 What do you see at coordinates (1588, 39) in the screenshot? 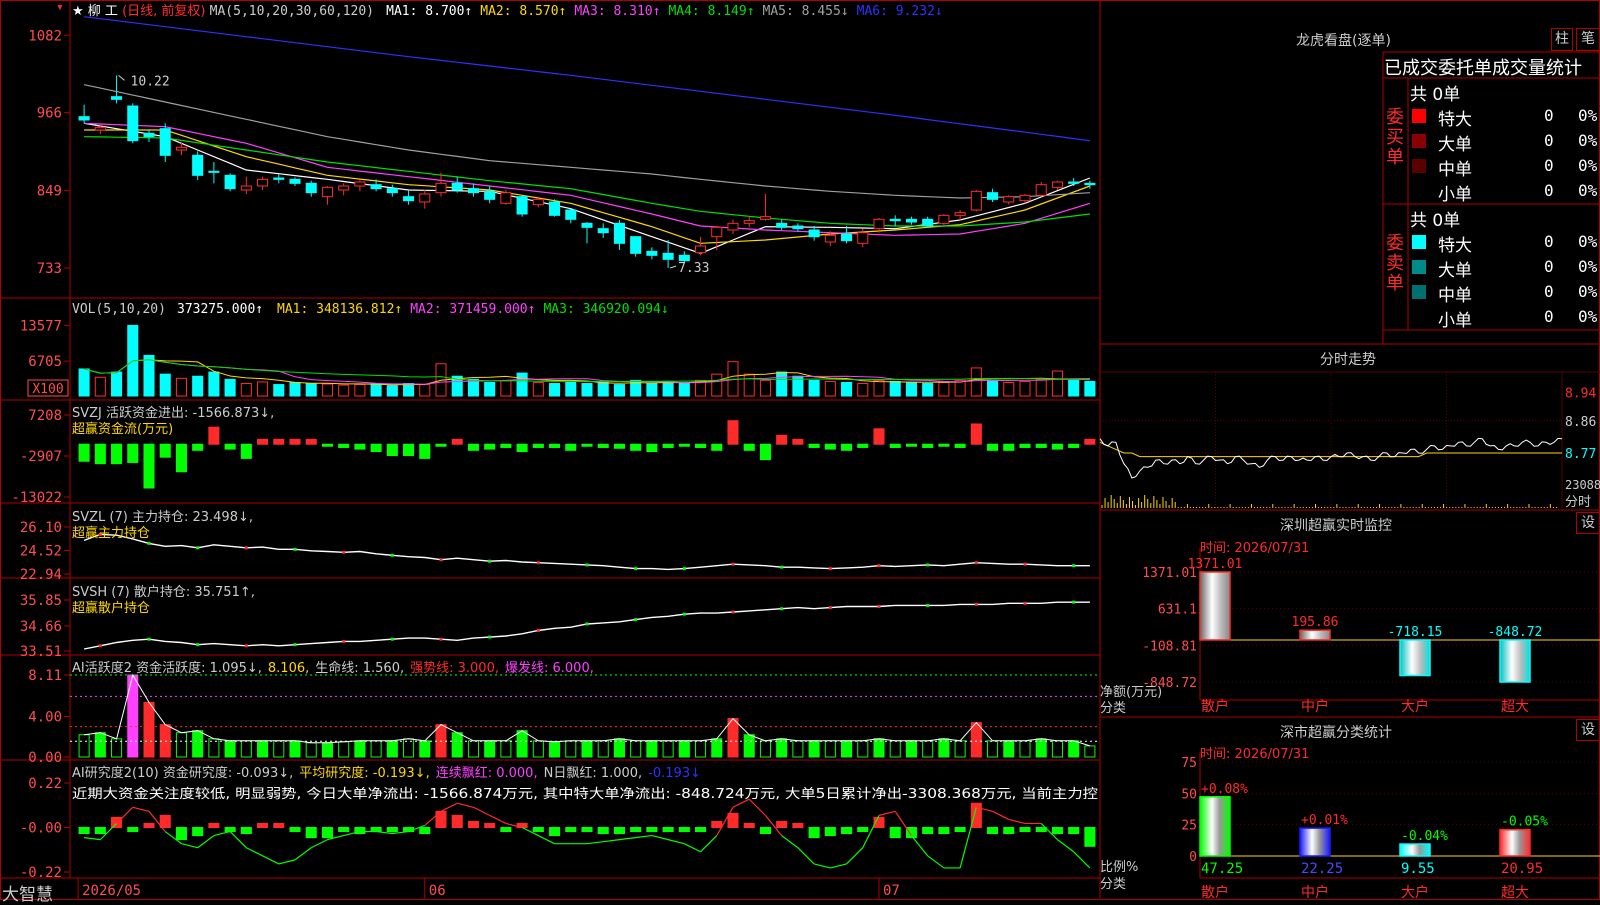
I see `tick-mode-button: 笔` at bounding box center [1588, 39].